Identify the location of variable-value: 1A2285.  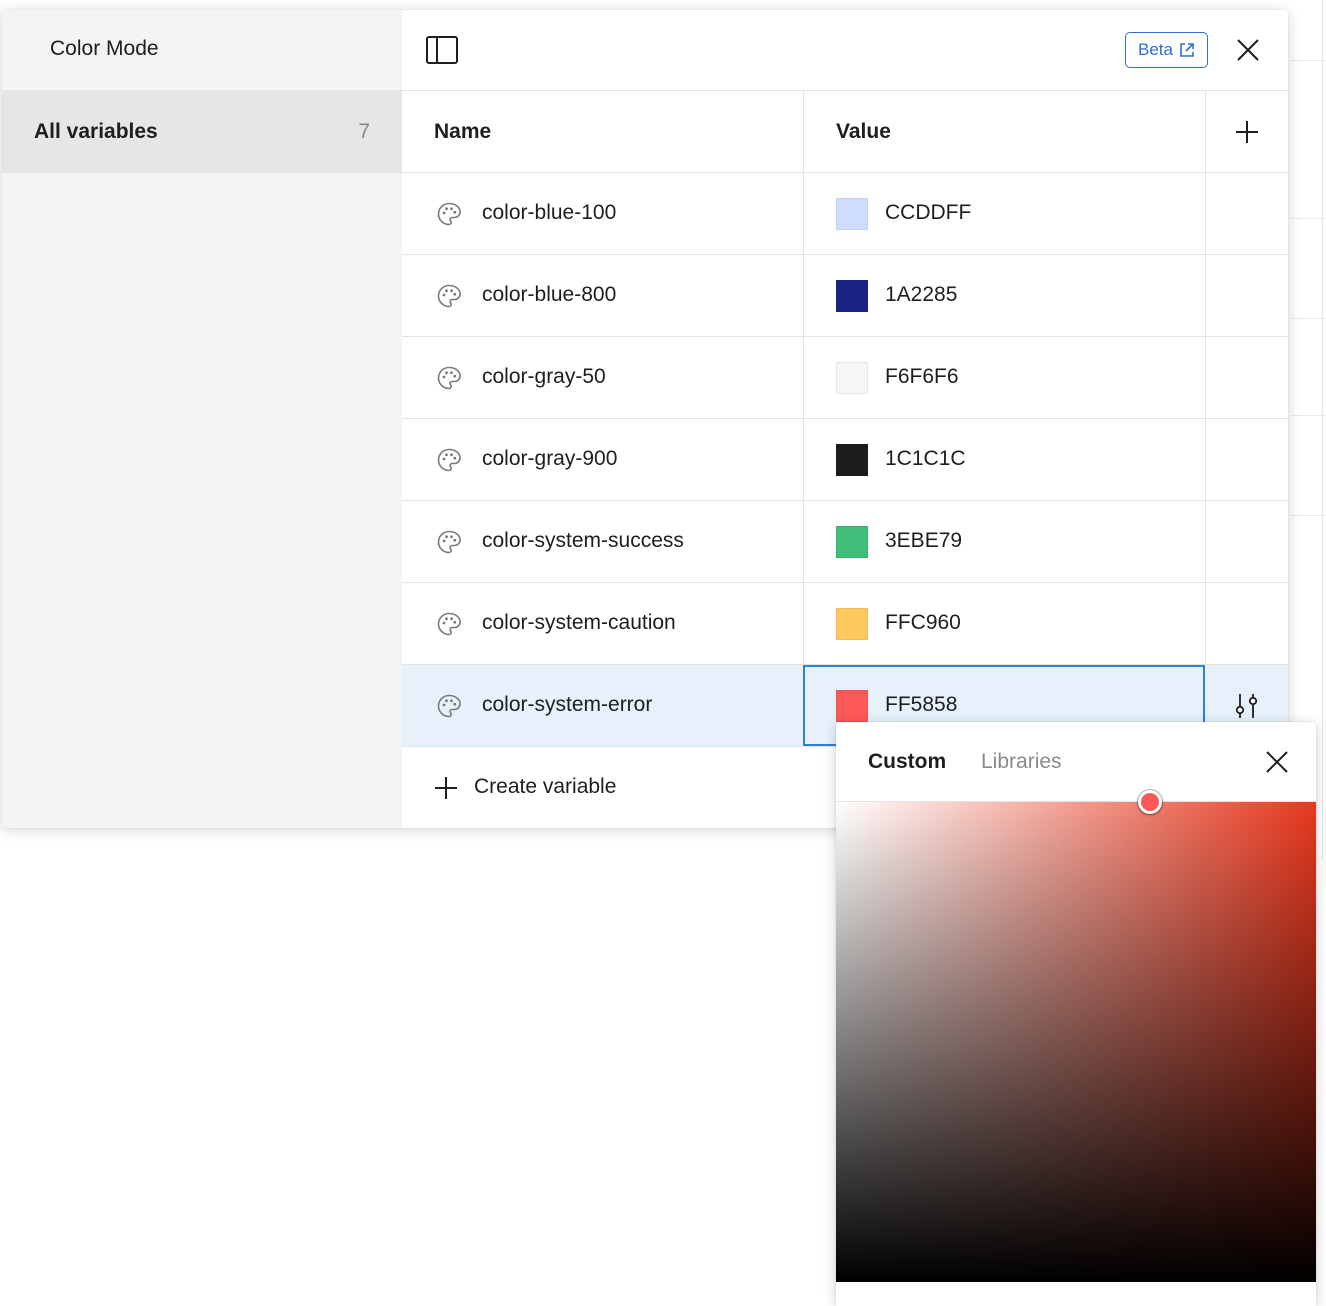
(921, 294).